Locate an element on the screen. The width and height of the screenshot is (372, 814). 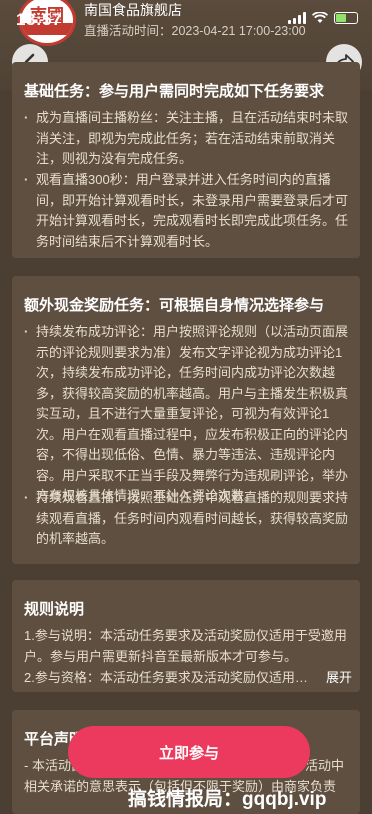
expand-link: 展开 is located at coordinates (339, 678).